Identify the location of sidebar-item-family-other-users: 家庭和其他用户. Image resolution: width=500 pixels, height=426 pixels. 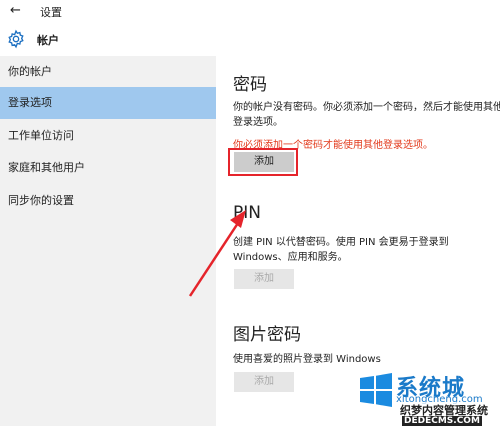
(108, 168).